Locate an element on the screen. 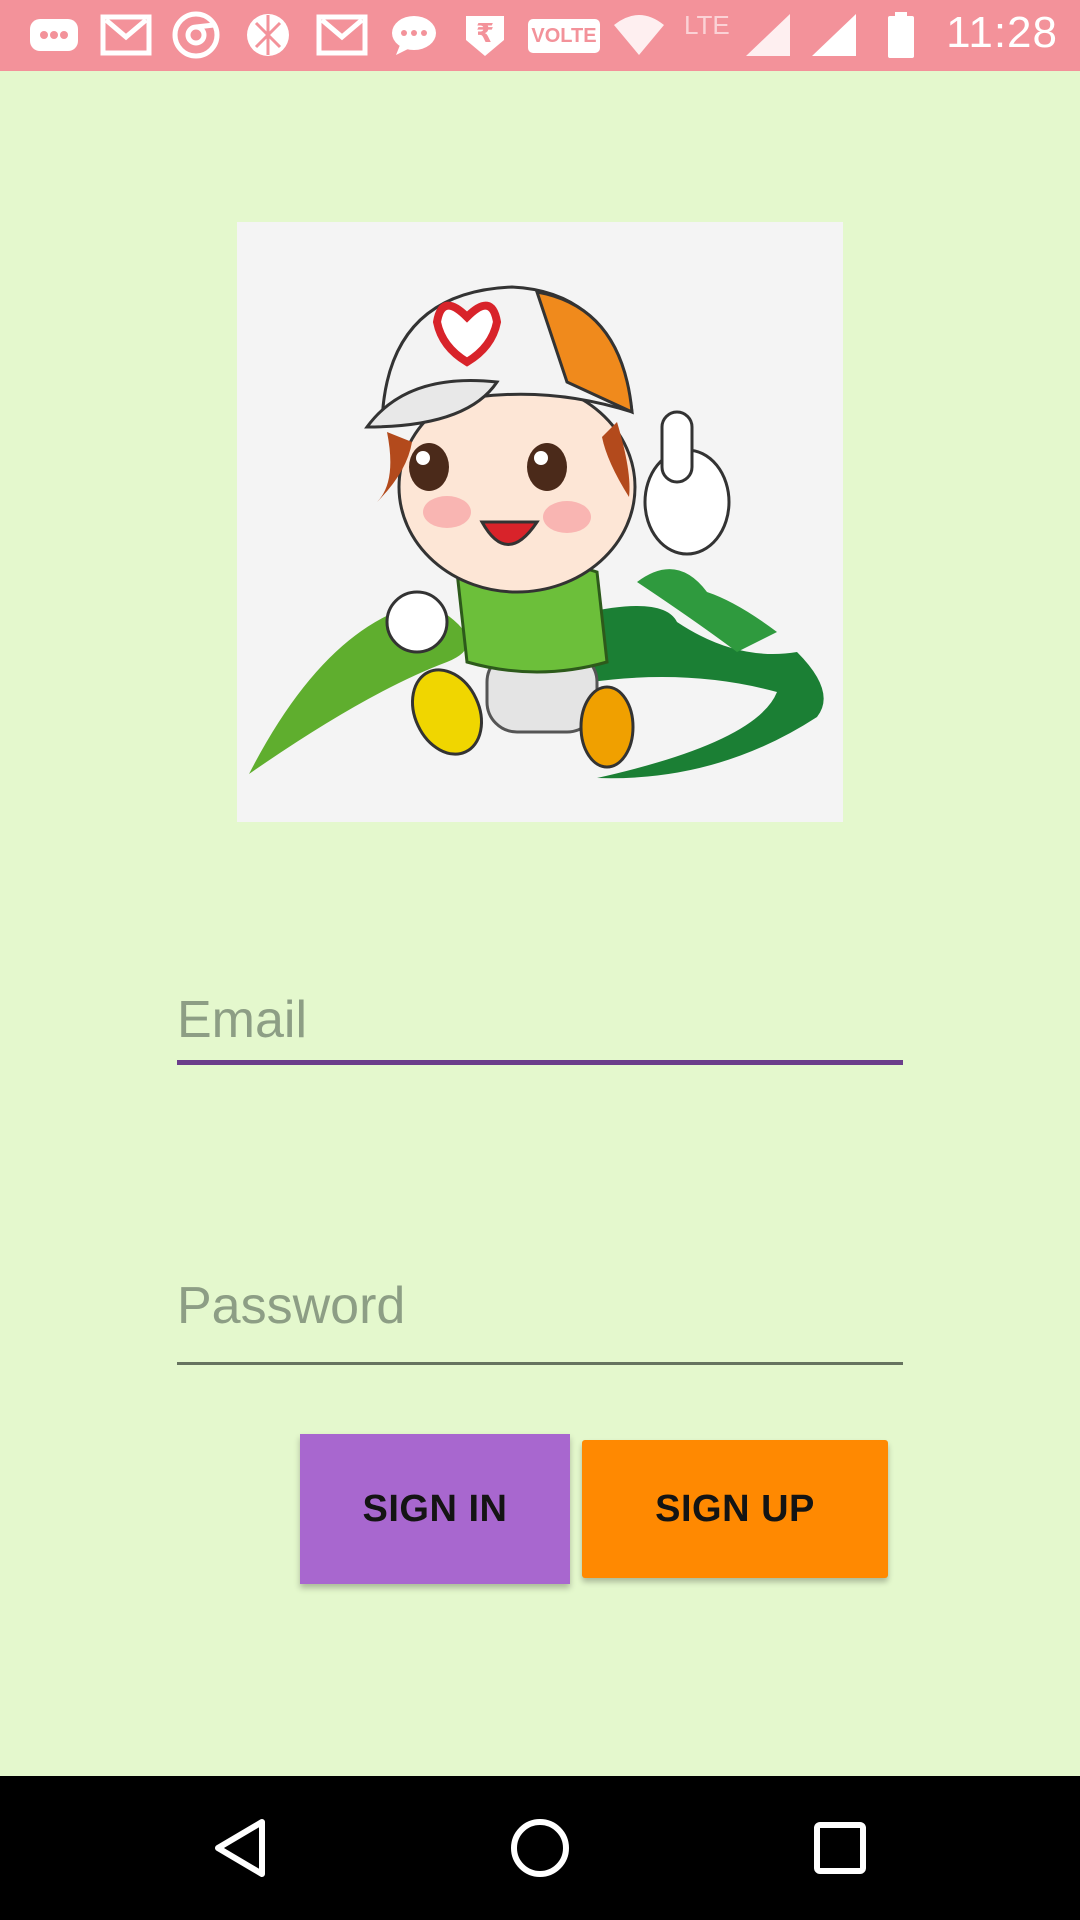  email-field is located at coordinates (540, 1022).